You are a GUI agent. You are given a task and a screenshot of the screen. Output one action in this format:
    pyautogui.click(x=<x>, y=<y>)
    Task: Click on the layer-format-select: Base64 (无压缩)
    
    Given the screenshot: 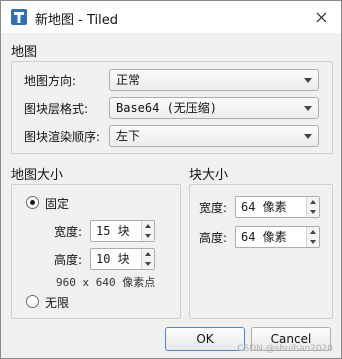 What is the action you would take?
    pyautogui.click(x=214, y=108)
    